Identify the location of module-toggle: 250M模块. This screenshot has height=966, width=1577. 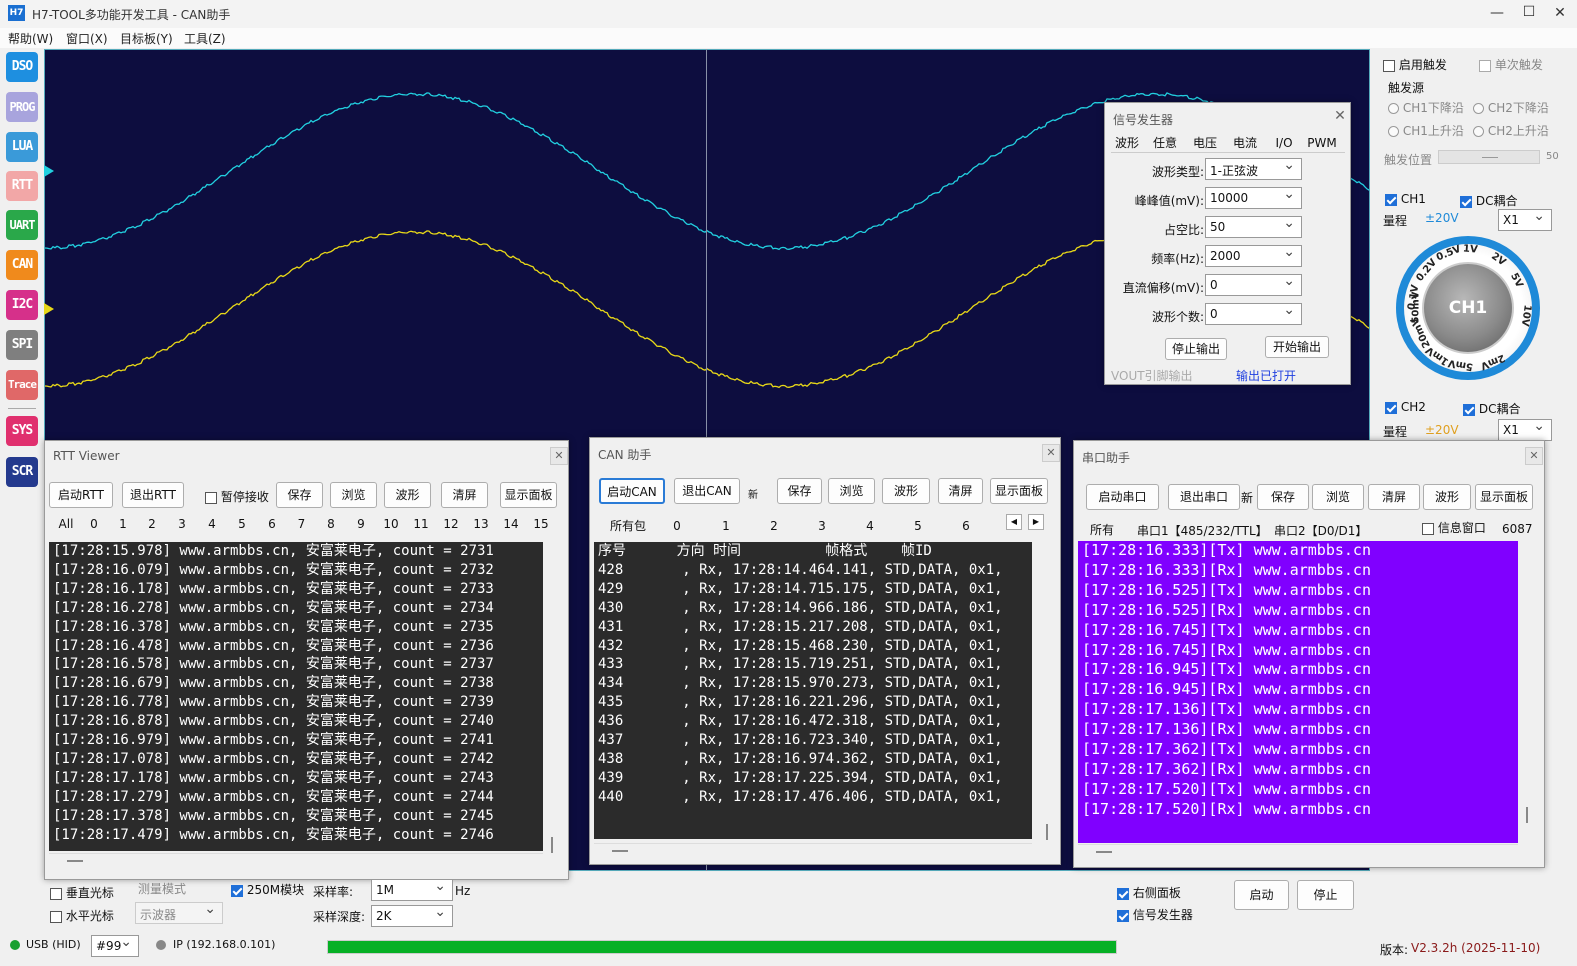
(267, 889).